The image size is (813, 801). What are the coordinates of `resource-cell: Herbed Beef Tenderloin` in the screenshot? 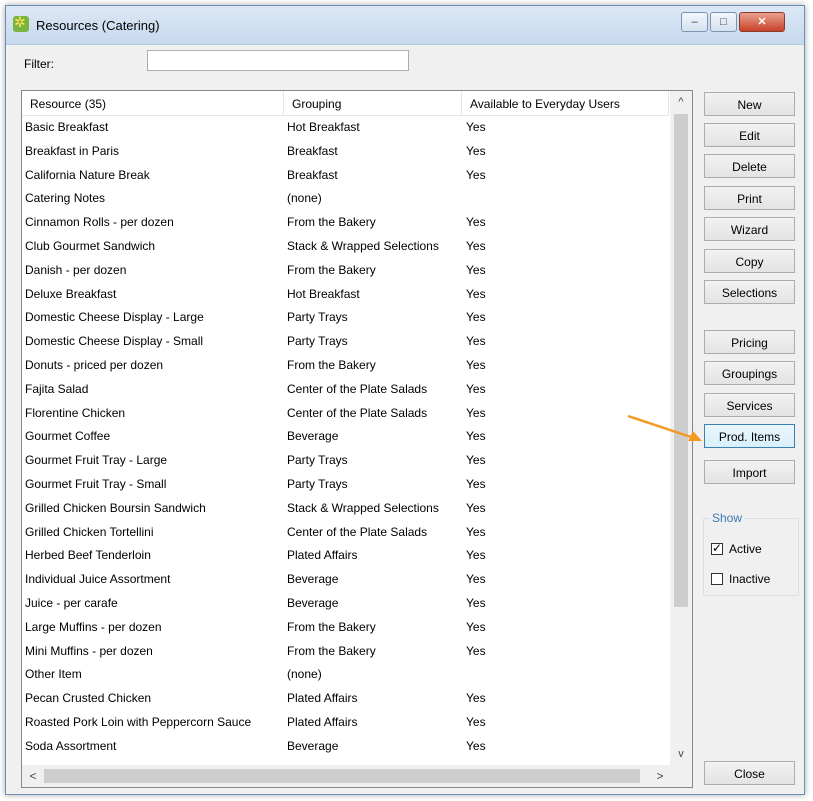 It's located at (88, 555).